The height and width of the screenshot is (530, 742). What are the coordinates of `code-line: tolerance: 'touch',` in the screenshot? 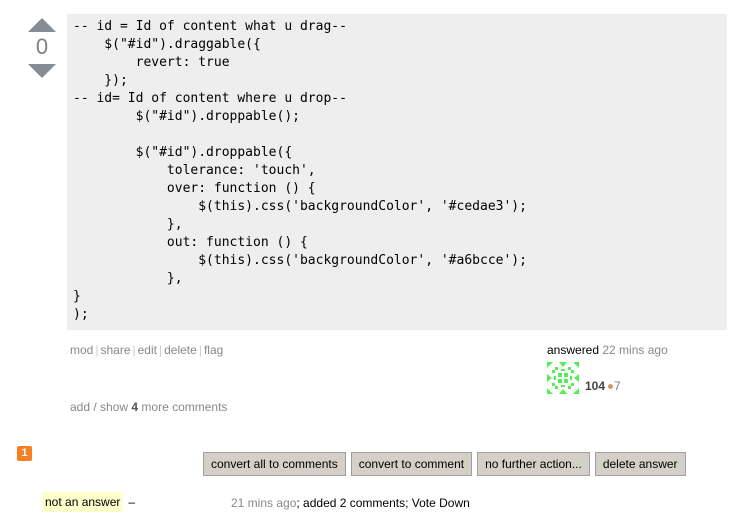 It's located at (241, 170).